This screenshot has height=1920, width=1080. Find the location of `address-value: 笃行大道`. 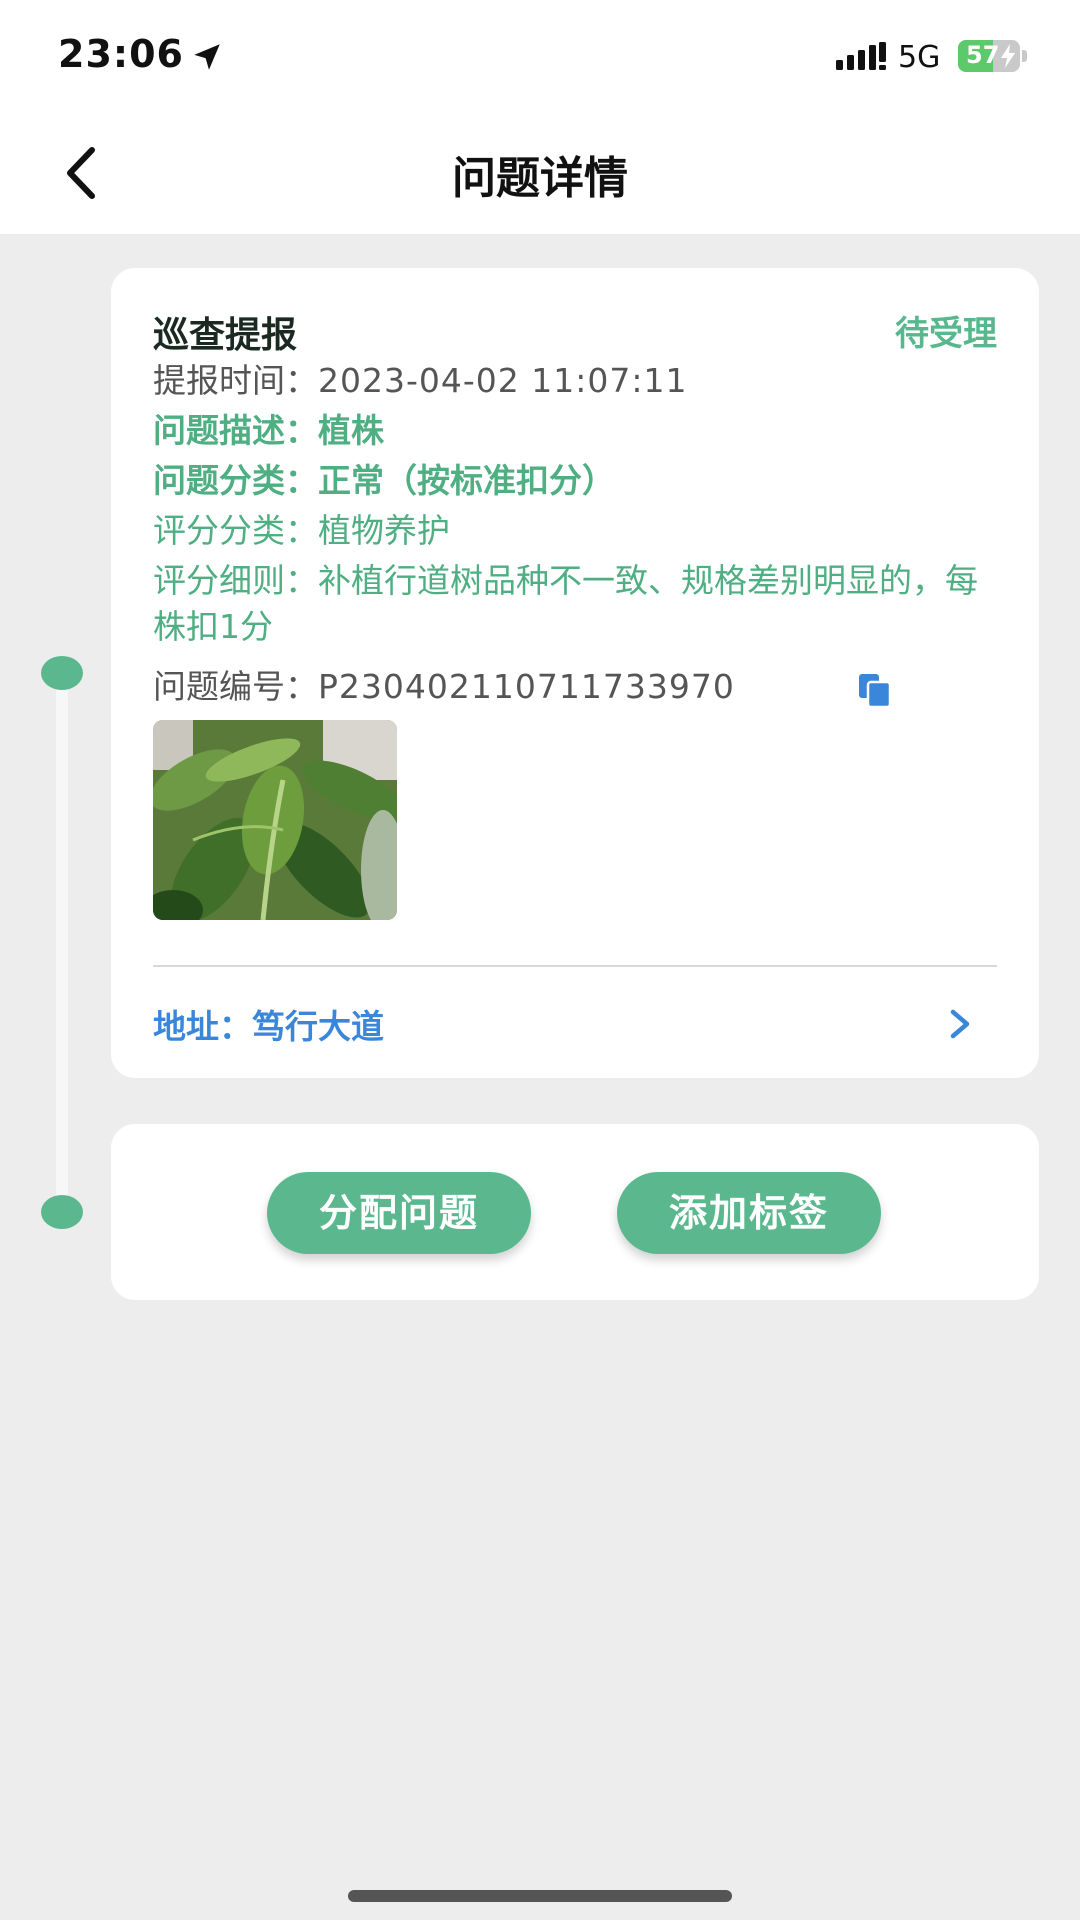

address-value: 笃行大道 is located at coordinates (318, 1026).